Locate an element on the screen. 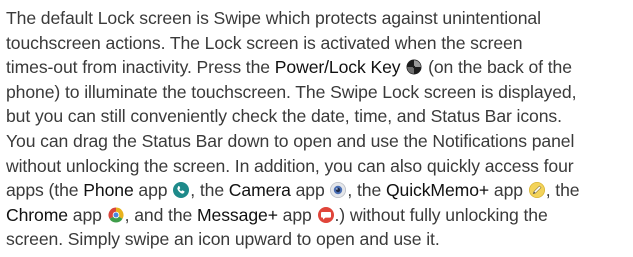  quickmemo-app-icon is located at coordinates (536, 190).